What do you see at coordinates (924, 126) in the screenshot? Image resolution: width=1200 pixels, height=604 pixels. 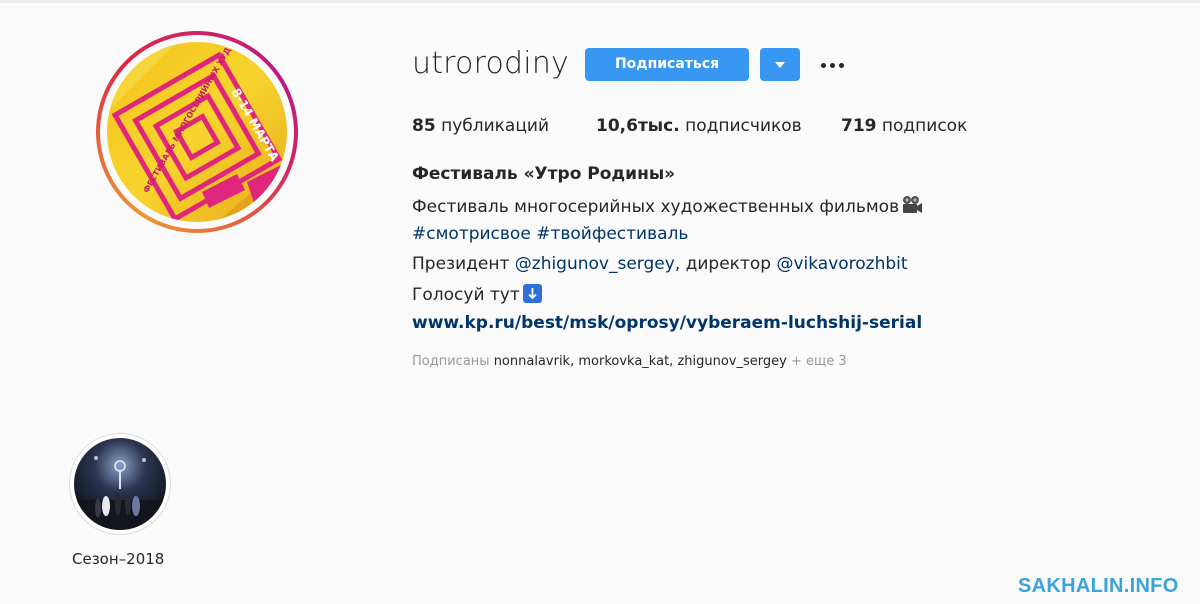 I see `following-label: подписок` at bounding box center [924, 126].